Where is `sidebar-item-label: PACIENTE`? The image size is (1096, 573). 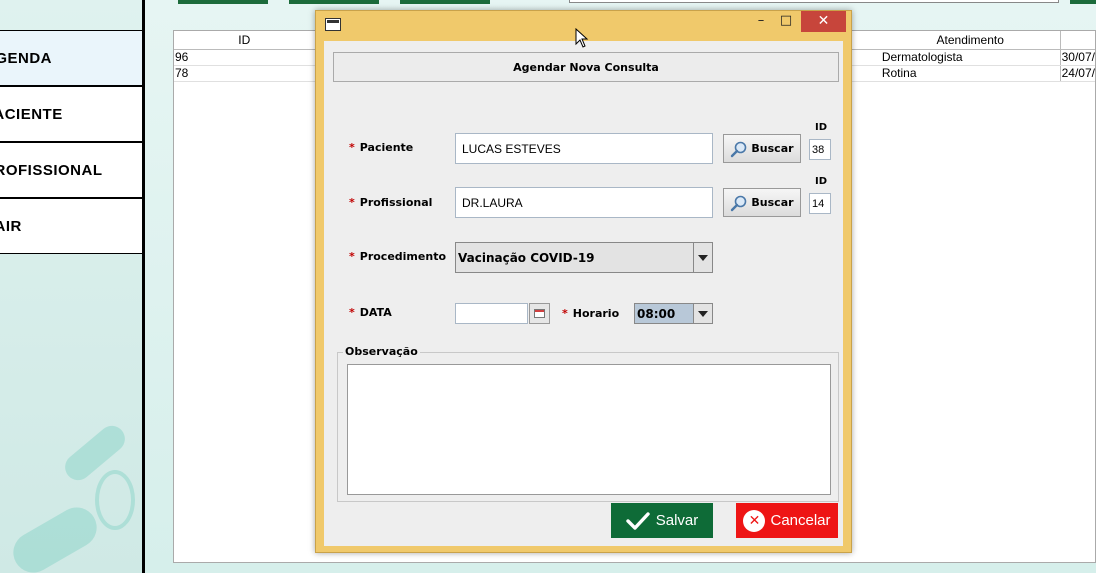
sidebar-item-label: PACIENTE is located at coordinates (31, 114).